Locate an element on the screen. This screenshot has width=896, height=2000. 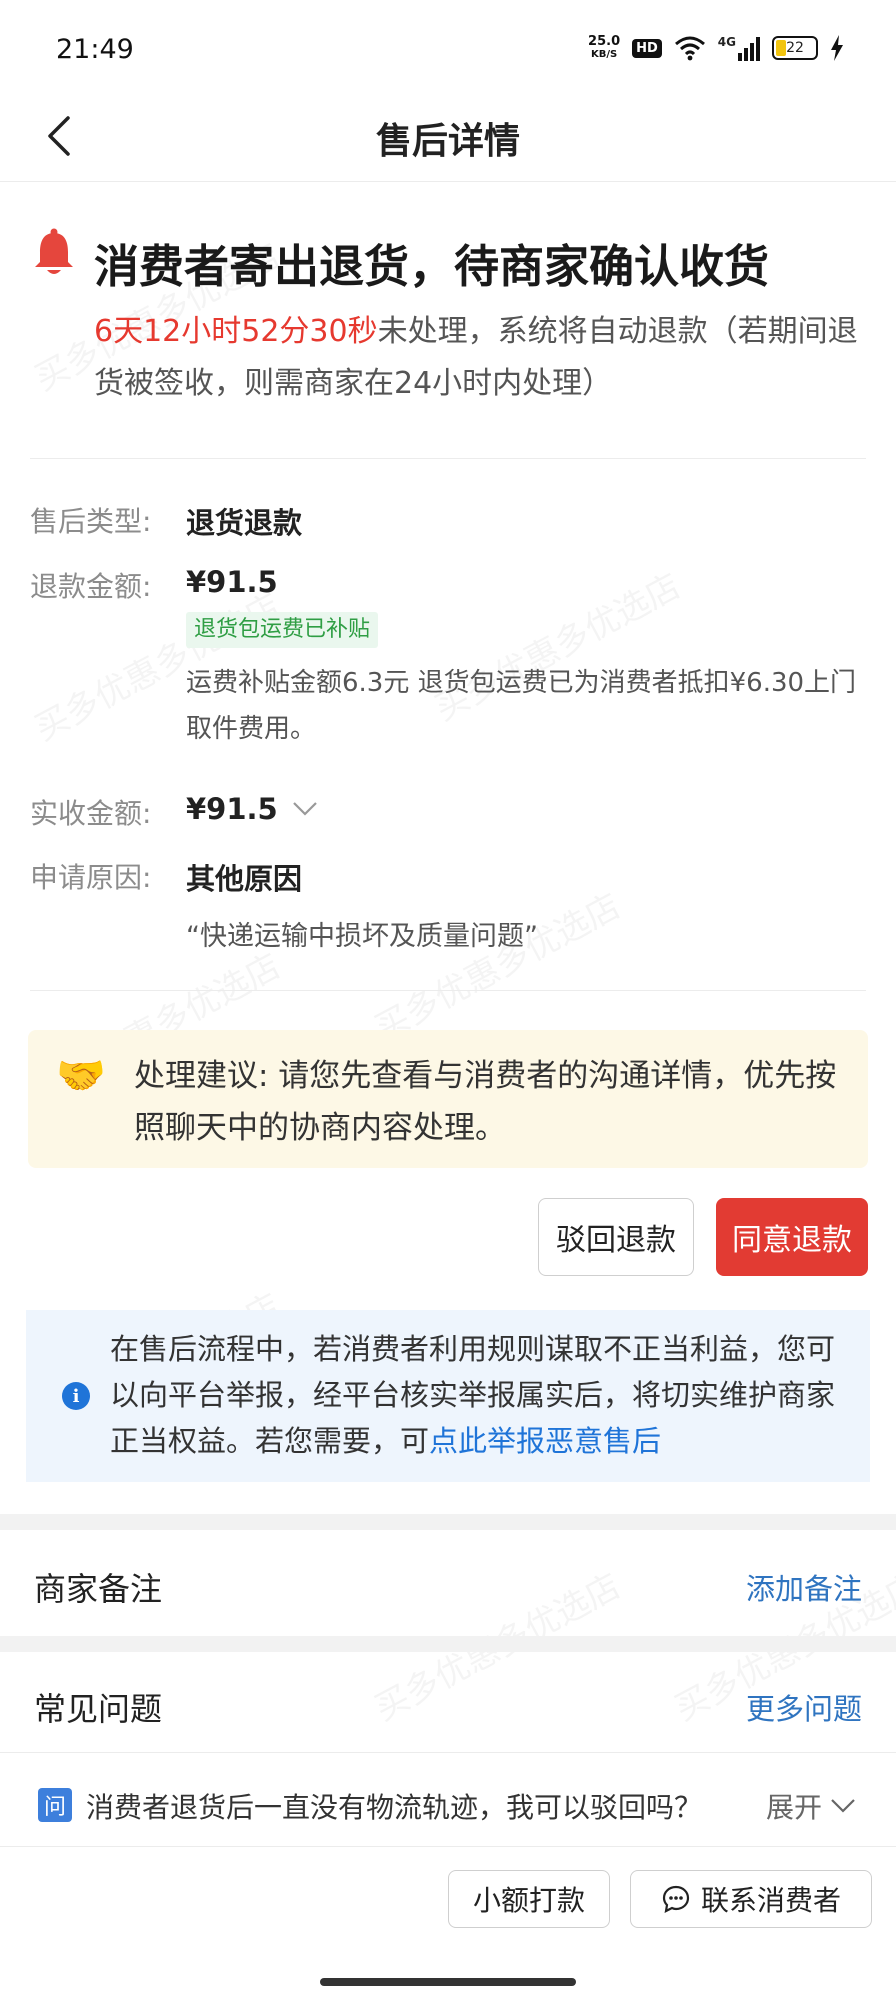
received-amount-toggle: ¥91.5 is located at coordinates (252, 809).